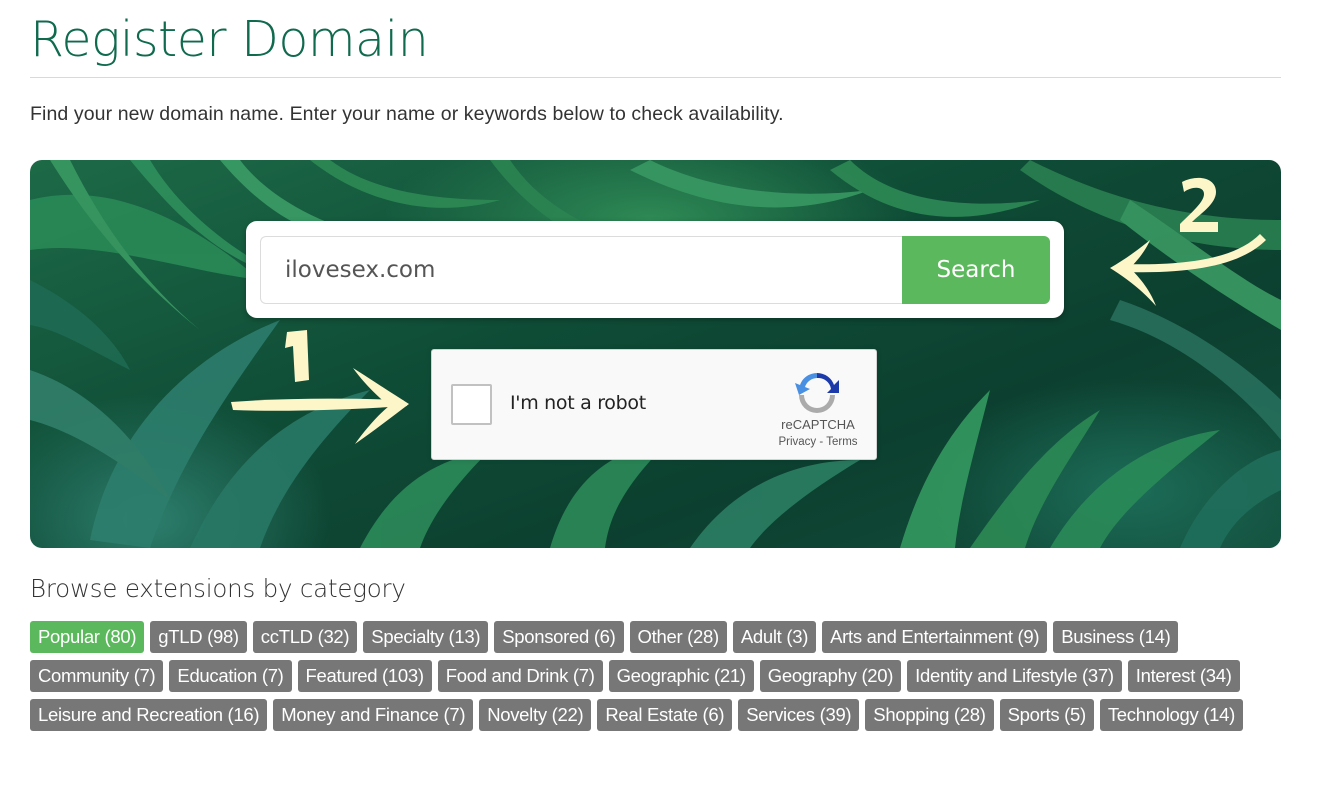  Describe the element at coordinates (935, 637) in the screenshot. I see `category-tag: Arts and Entertainment (9)` at that location.